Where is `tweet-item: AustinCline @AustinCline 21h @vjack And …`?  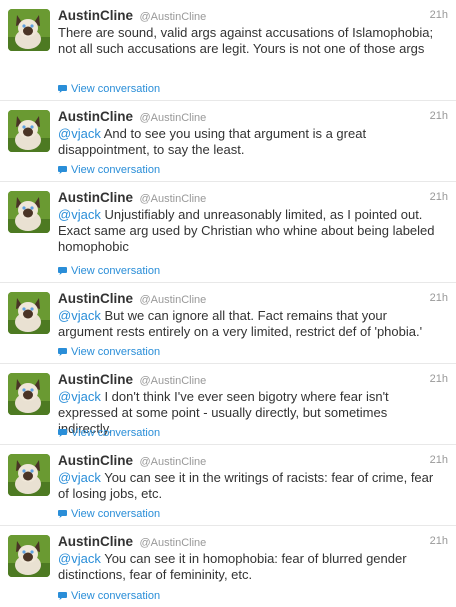
tweet-item: AustinCline @AustinCline 21h @vjack And … is located at coordinates (228, 141).